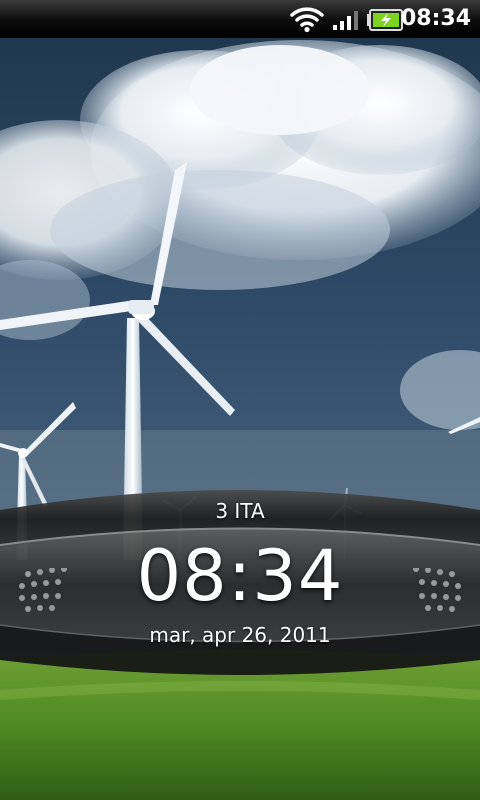  Describe the element at coordinates (43, 590) in the screenshot. I see `unlock-grip-left-icon` at that location.